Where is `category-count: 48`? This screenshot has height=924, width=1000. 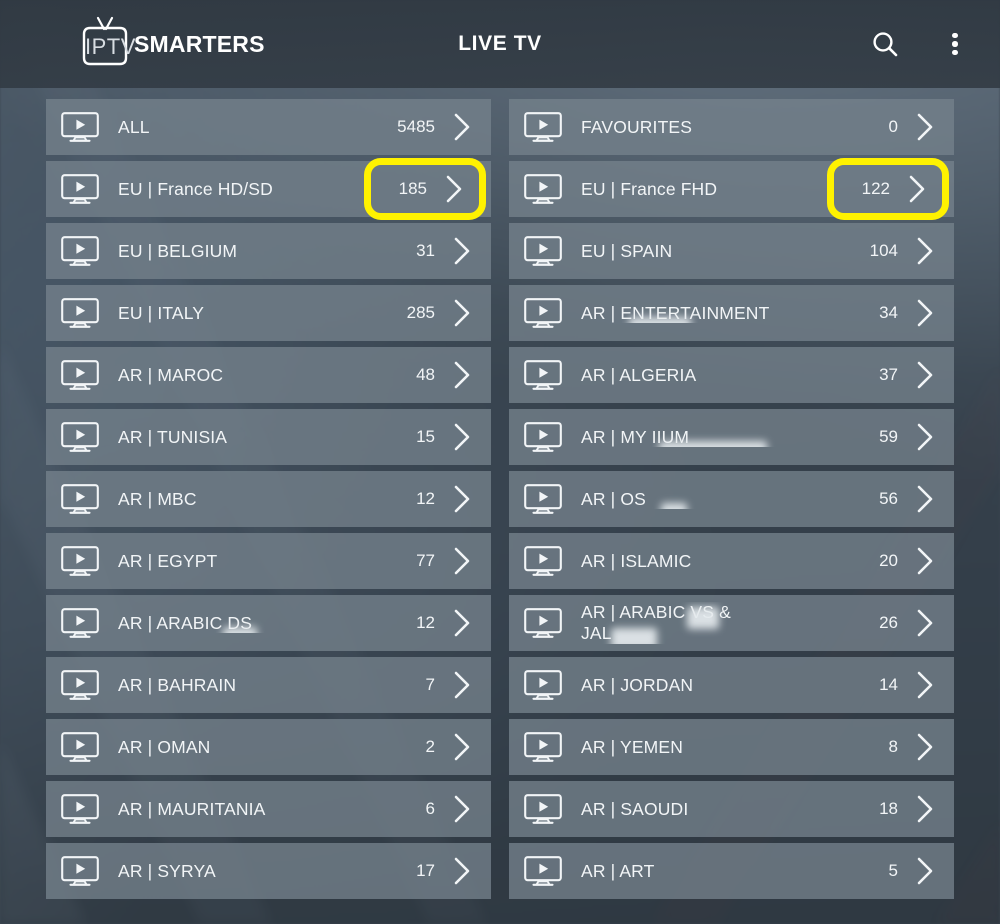
category-count: 48 is located at coordinates (425, 374).